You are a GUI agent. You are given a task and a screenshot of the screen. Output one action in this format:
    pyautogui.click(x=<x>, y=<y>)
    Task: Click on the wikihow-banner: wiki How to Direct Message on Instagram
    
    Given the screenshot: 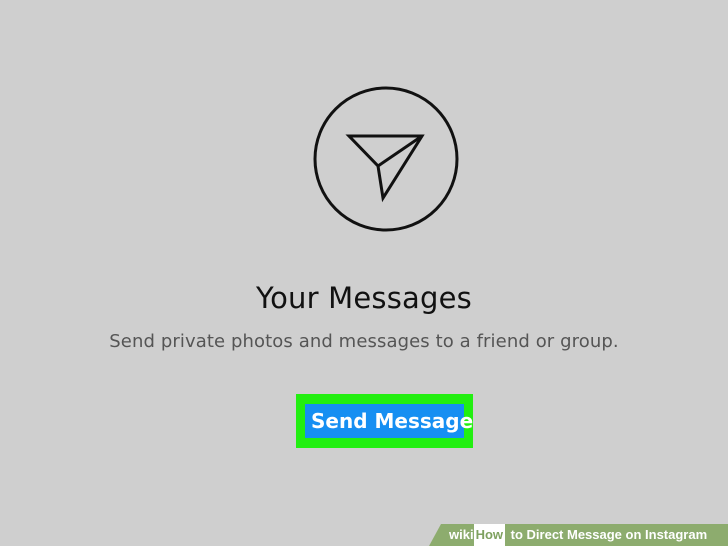 What is the action you would take?
    pyautogui.click(x=578, y=535)
    